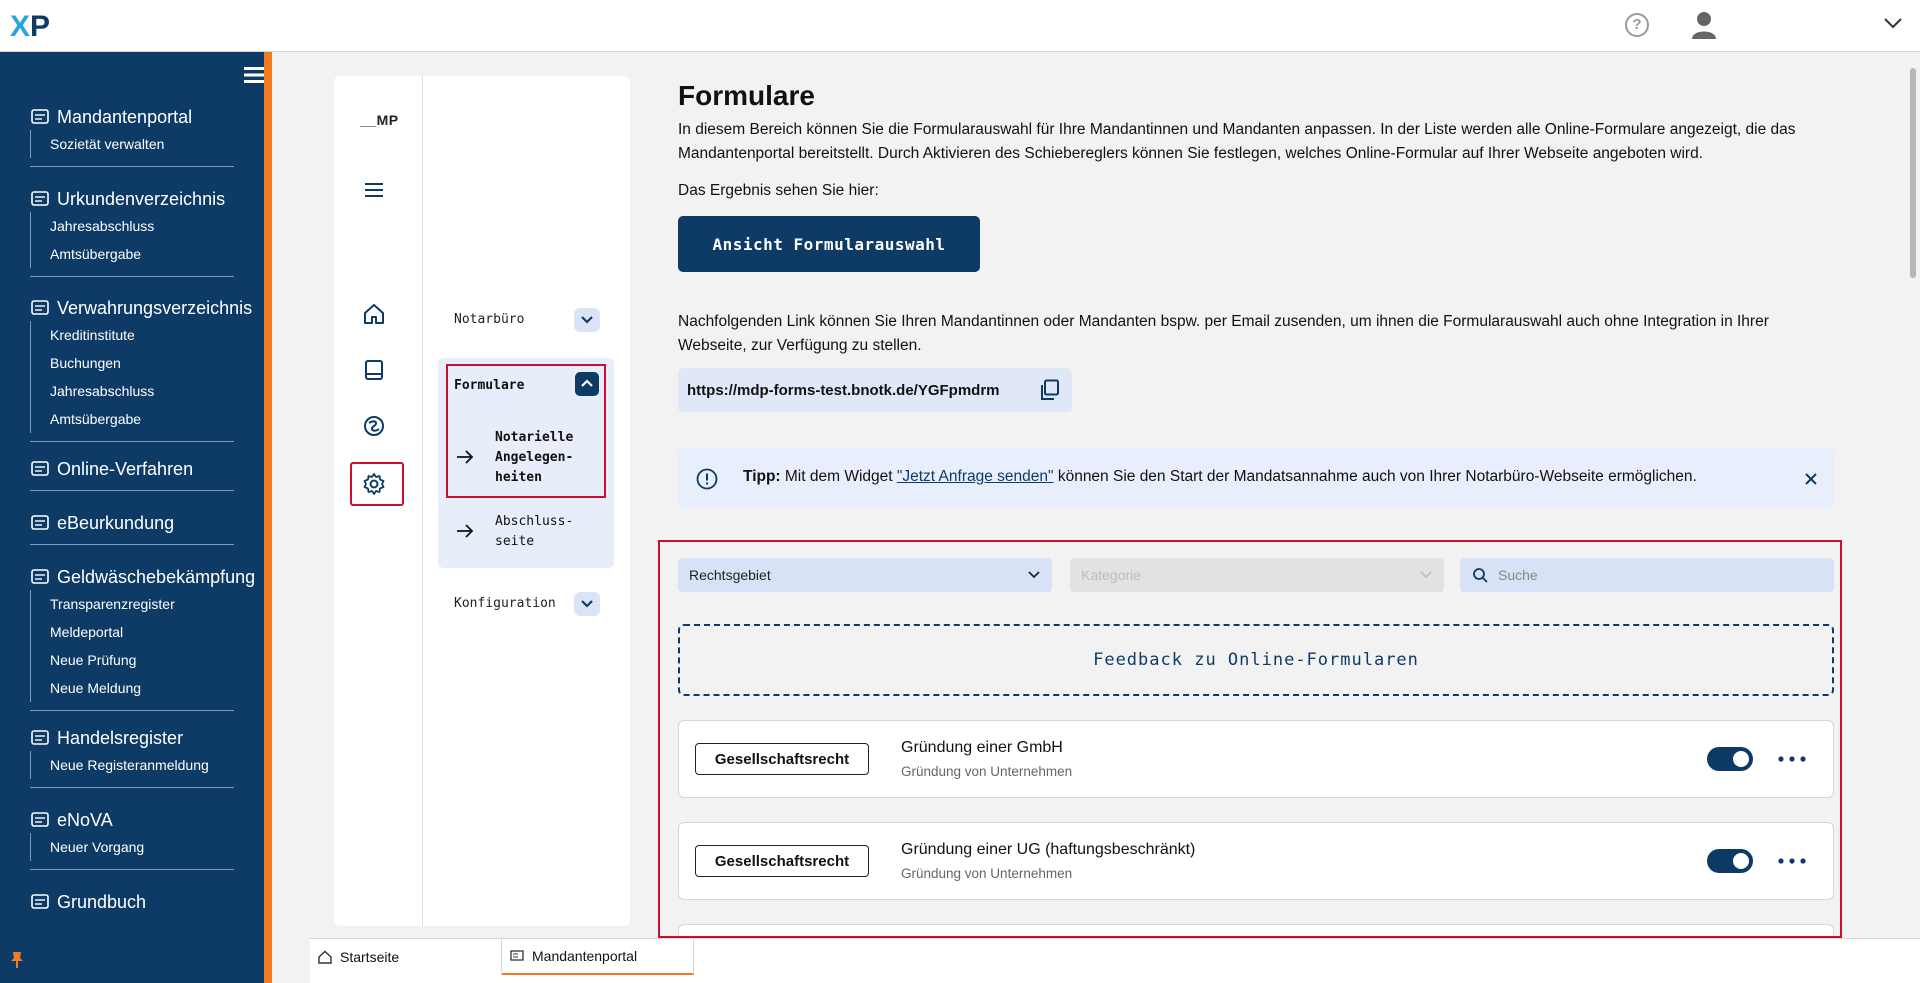  I want to click on konfiguration-chevron-down-icon, so click(587, 604).